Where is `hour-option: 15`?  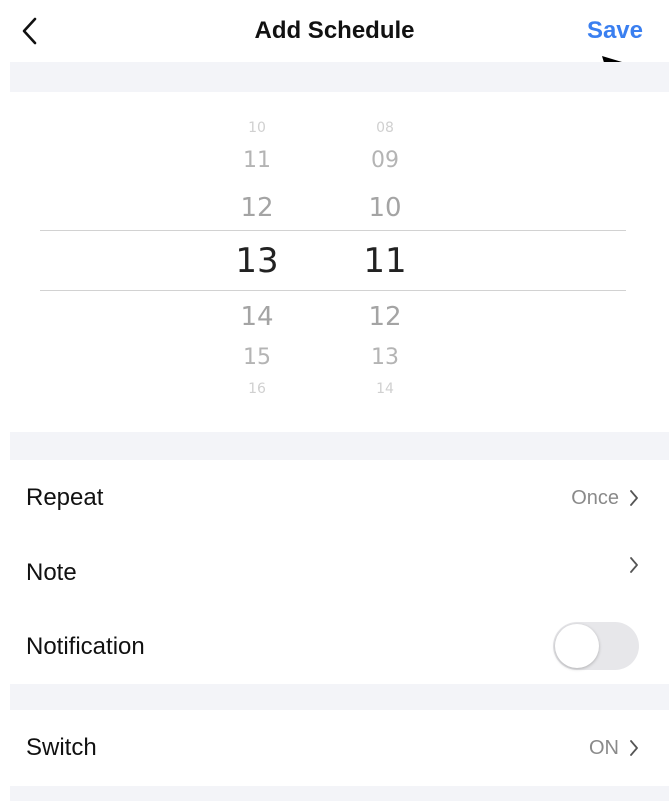
hour-option: 15 is located at coordinates (257, 358).